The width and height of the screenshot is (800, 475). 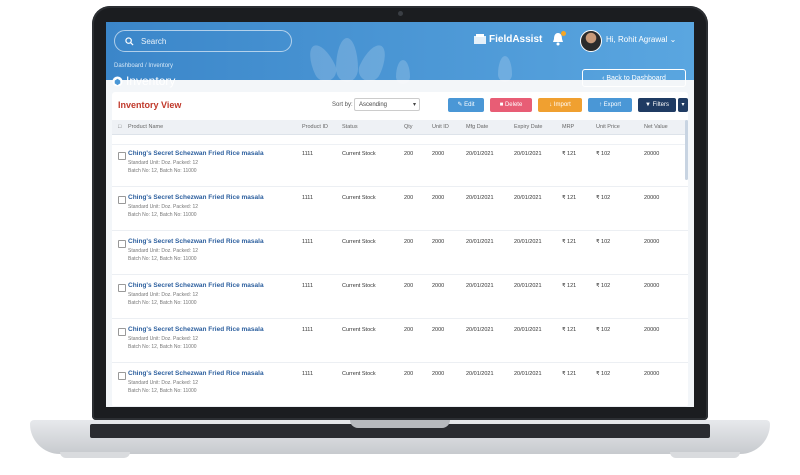 What do you see at coordinates (387, 104) in the screenshot?
I see `sort-select: Ascending ▾` at bounding box center [387, 104].